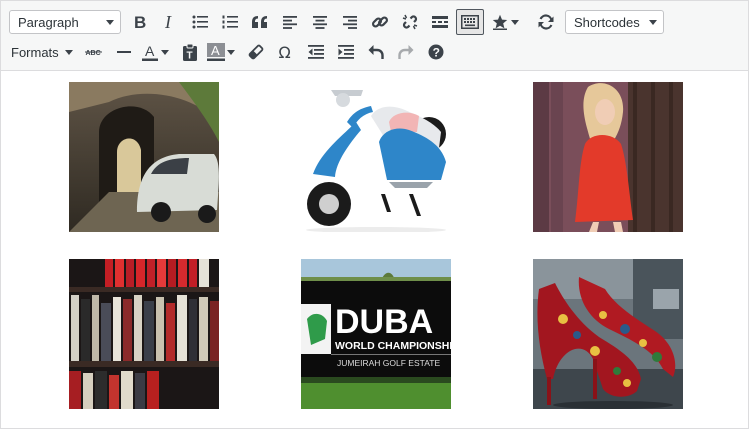 Image resolution: width=749 pixels, height=429 pixels. I want to click on scooter-image, so click(376, 157).